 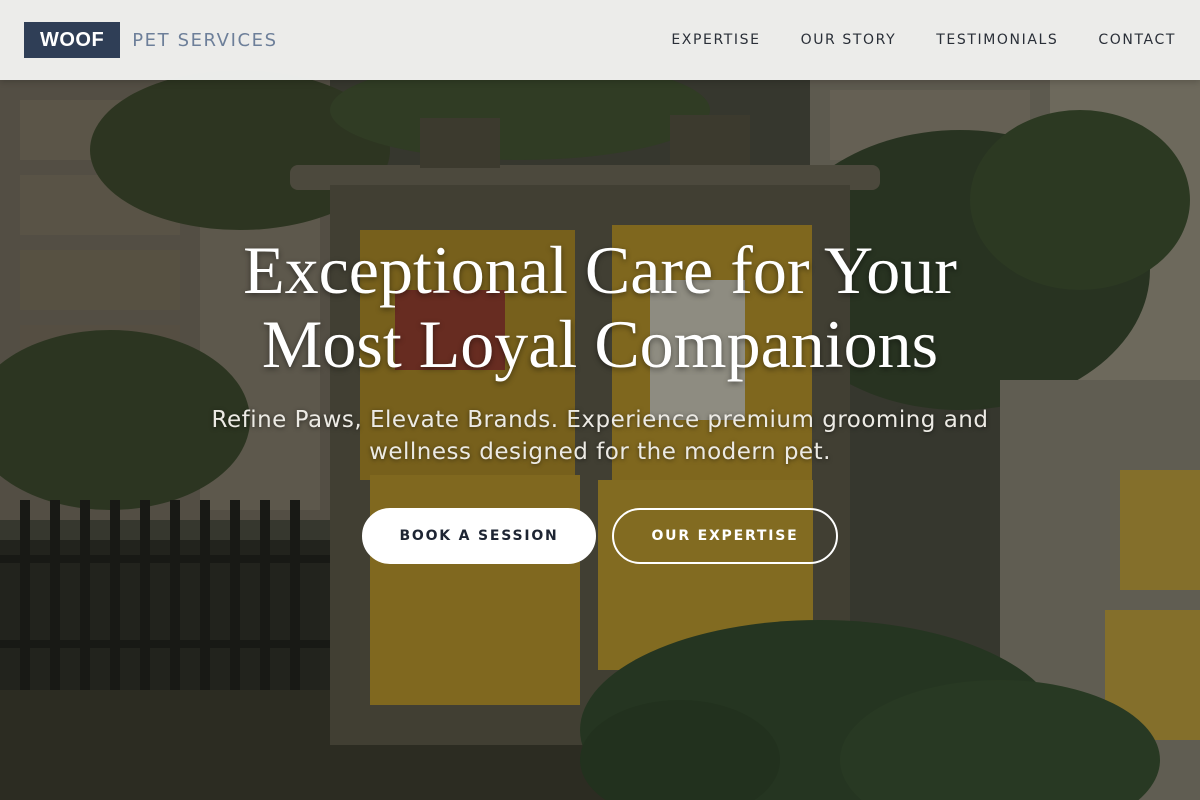 What do you see at coordinates (205, 40) in the screenshot?
I see `brand-name: PET SERVICES` at bounding box center [205, 40].